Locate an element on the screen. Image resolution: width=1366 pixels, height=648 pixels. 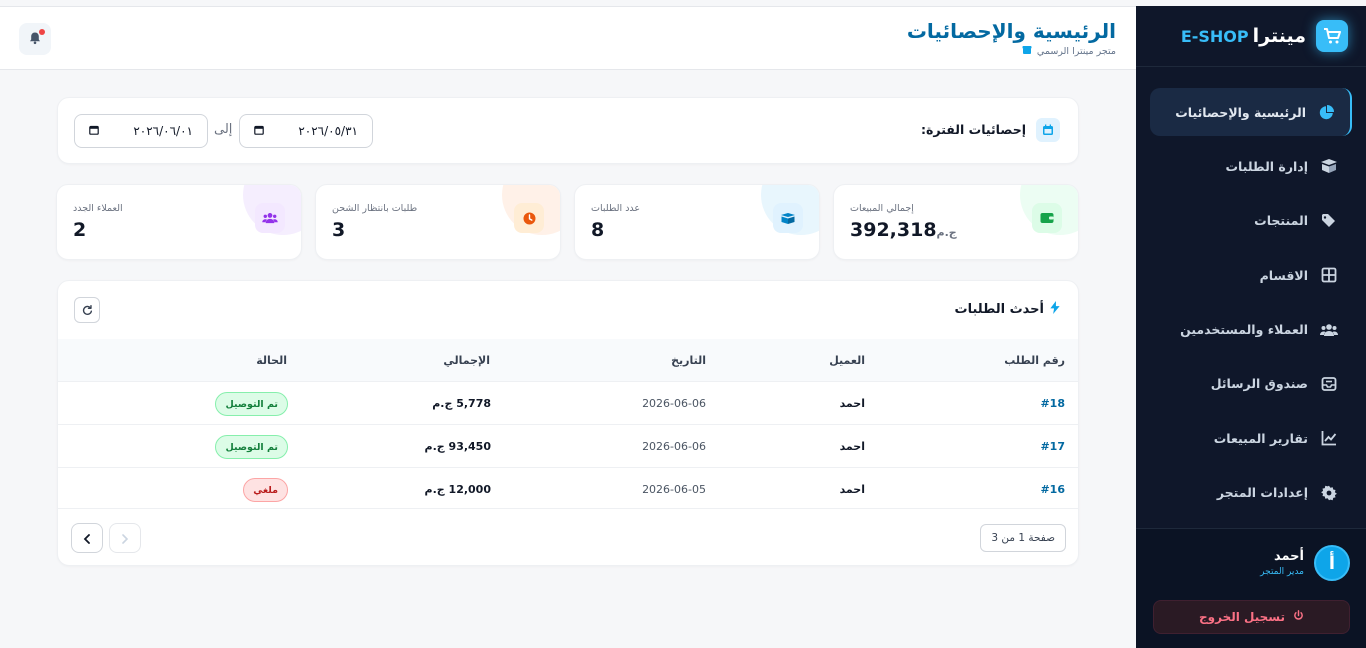
filter-label: إحصائيات الفترة: is located at coordinates (973, 129).